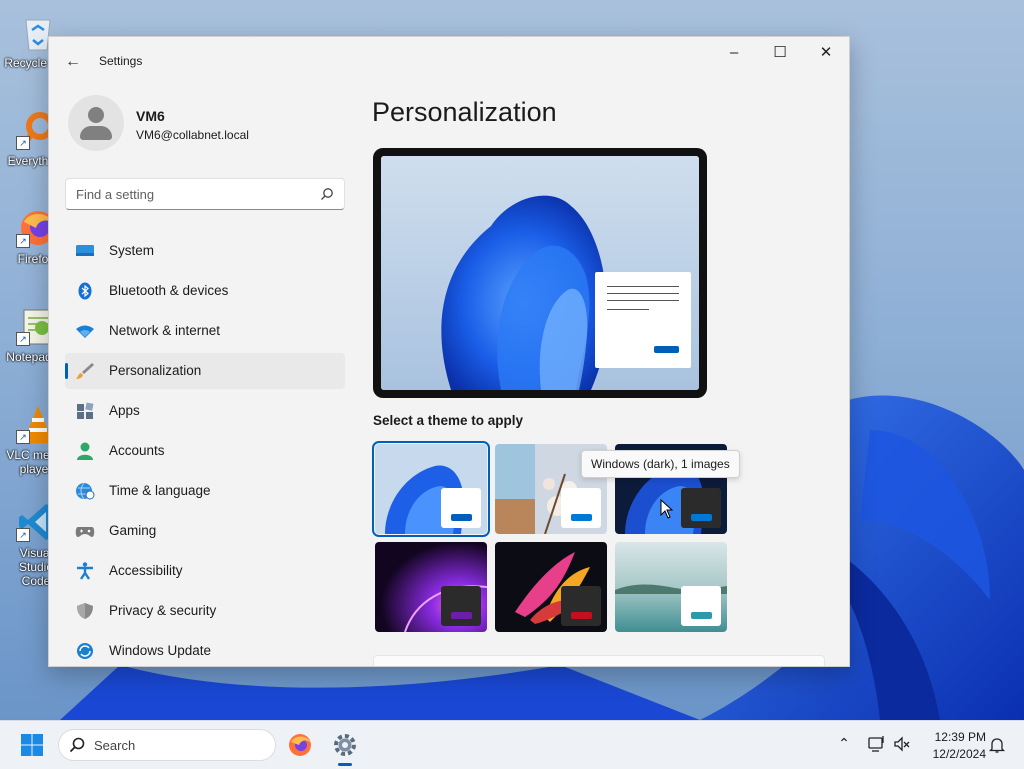 The height and width of the screenshot is (769, 1024). Describe the element at coordinates (96, 133) in the screenshot. I see `avatar-body` at that location.